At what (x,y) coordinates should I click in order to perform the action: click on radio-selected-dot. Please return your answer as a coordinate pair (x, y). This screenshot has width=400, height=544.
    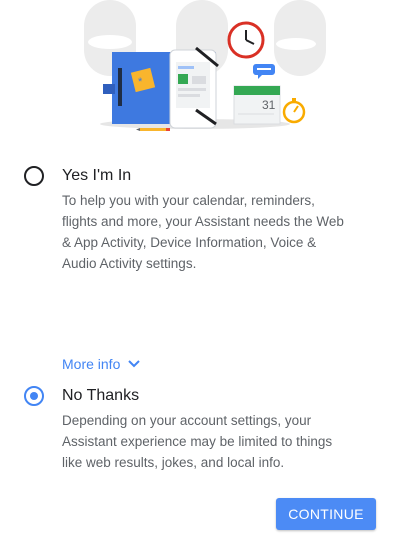
    Looking at the image, I should click on (34, 396).